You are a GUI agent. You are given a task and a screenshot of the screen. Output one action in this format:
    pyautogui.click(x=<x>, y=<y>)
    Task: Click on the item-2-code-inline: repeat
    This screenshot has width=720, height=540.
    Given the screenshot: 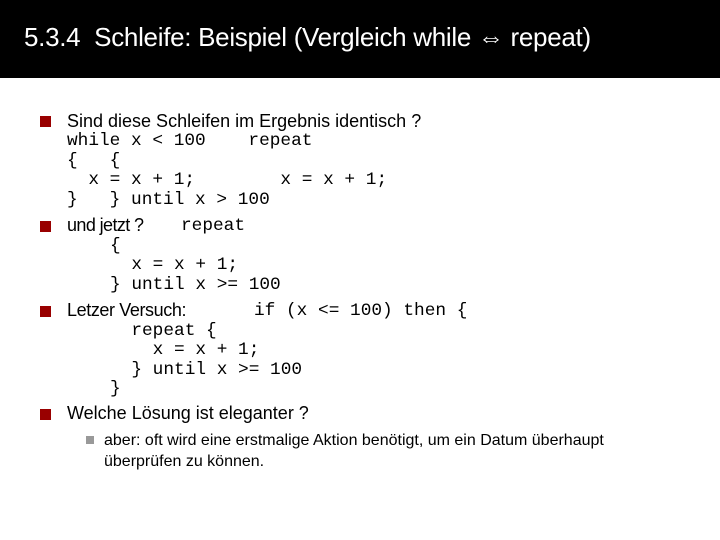 What is the action you would take?
    pyautogui.click(x=213, y=226)
    